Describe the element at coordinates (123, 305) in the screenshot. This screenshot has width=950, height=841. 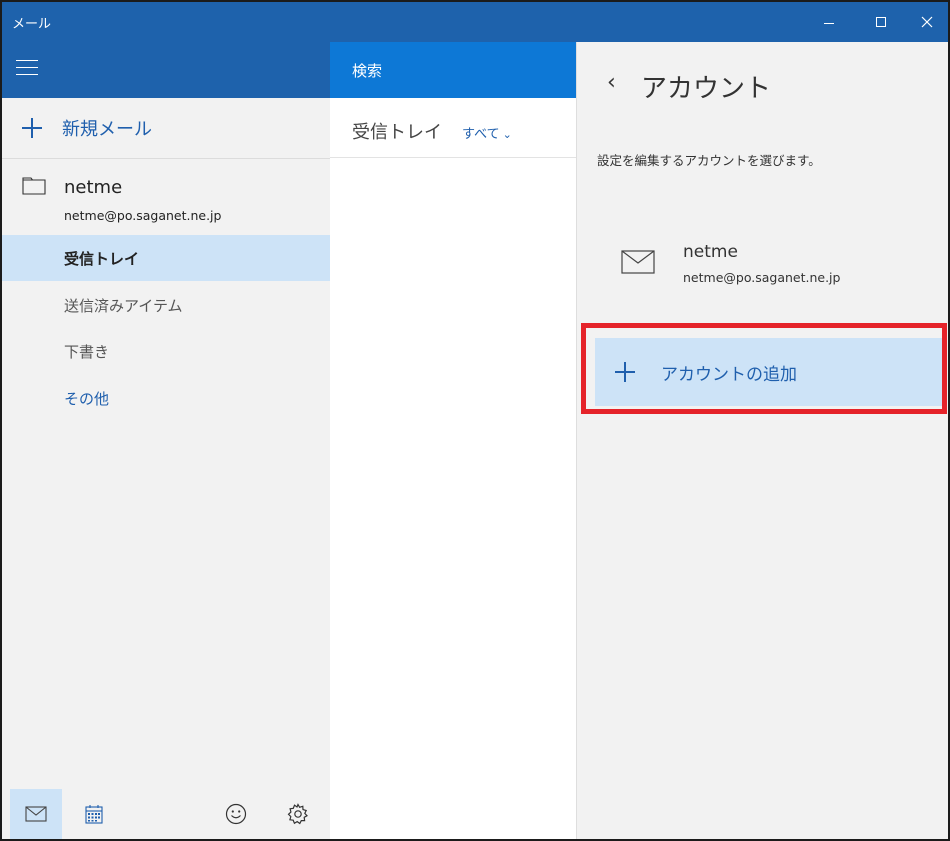
I see `folder-label: 送信済みアイテム` at that location.